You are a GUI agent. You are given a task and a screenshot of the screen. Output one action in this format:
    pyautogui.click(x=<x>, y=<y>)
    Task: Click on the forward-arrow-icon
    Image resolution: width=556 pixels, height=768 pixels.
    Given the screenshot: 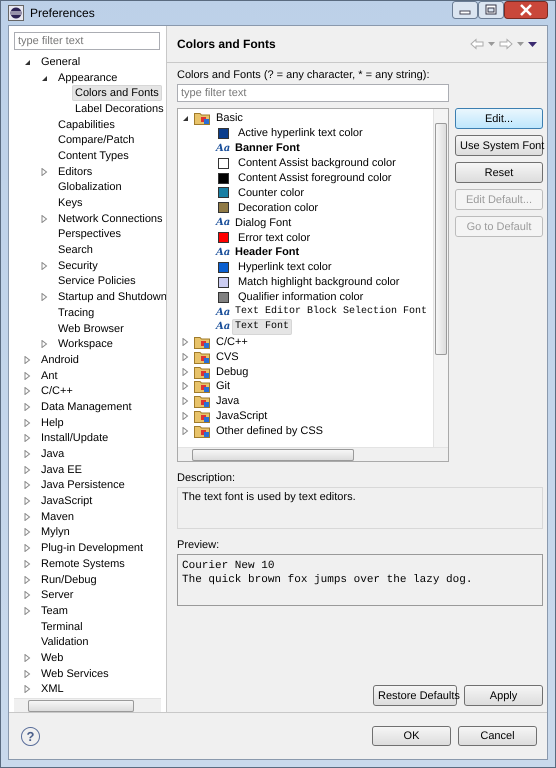 What is the action you would take?
    pyautogui.click(x=506, y=44)
    